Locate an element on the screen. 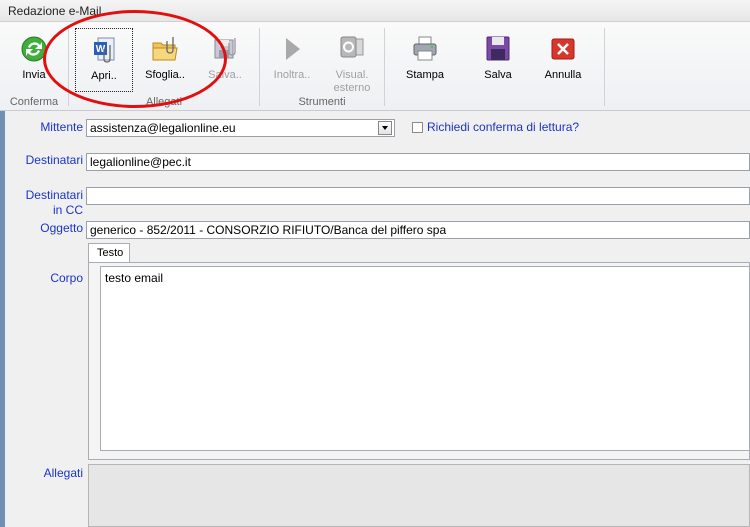  printer-icon is located at coordinates (425, 48).